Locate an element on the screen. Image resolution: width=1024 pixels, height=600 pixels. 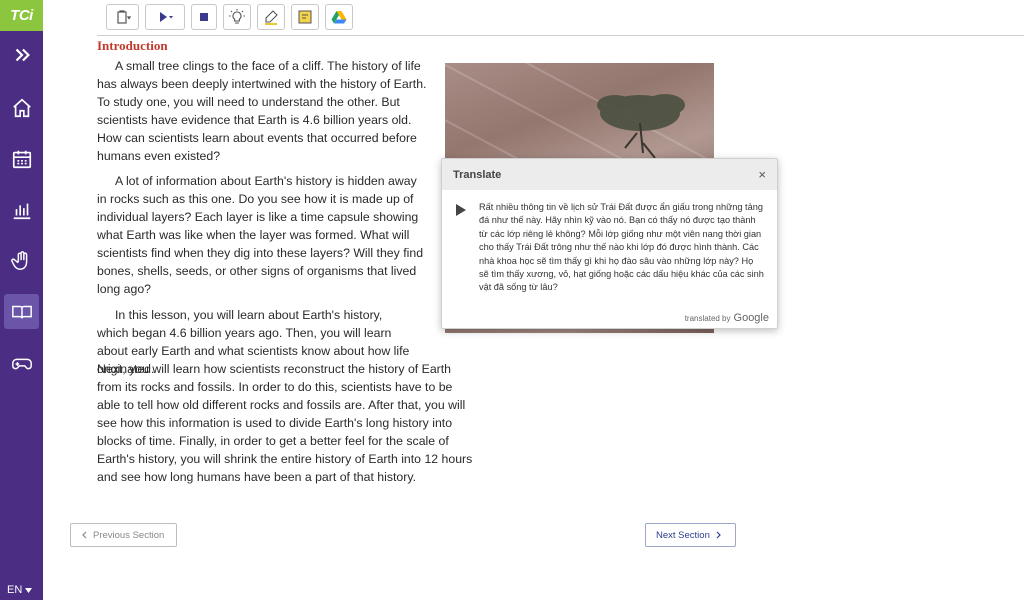
caret-down-icon is located at coordinates (29, 590).